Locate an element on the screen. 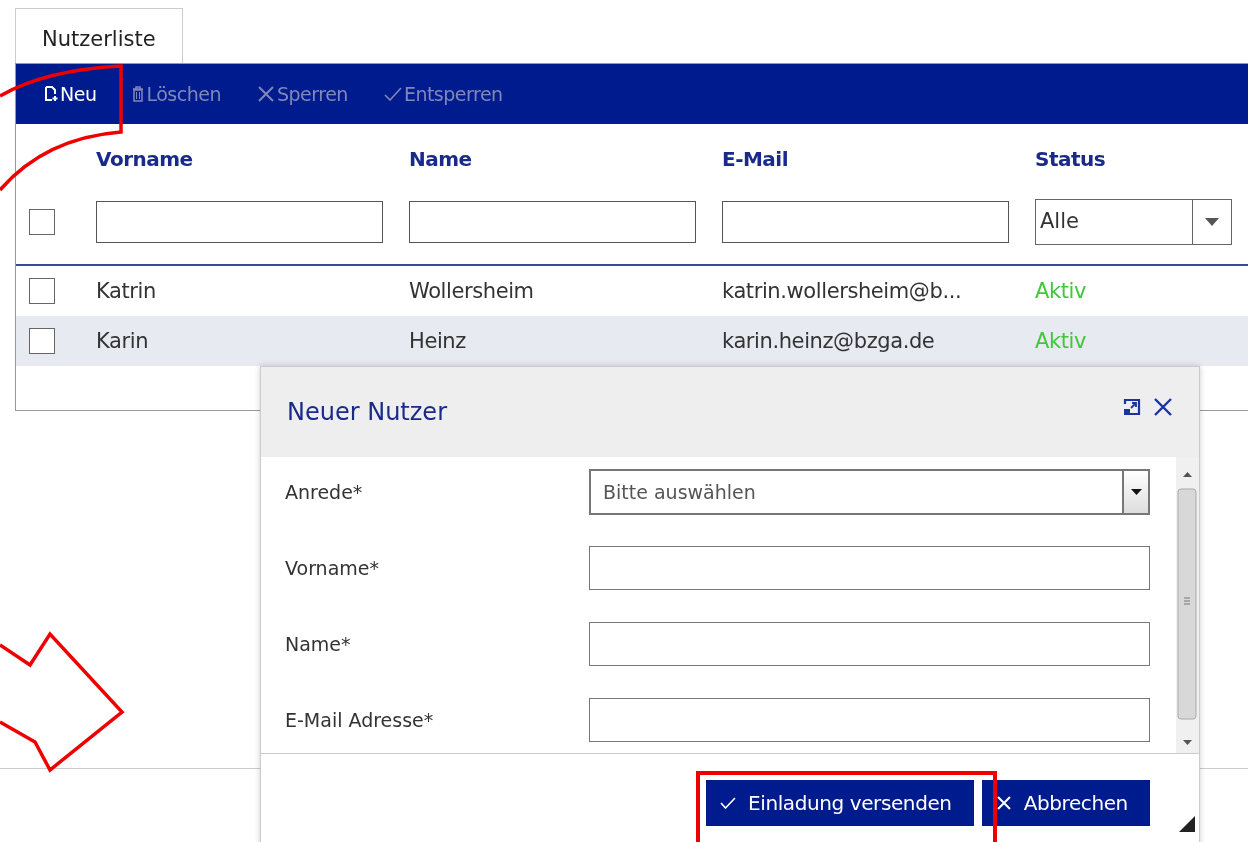 This screenshot has height=842, width=1248. status-dropdown: Alle is located at coordinates (1133, 222).